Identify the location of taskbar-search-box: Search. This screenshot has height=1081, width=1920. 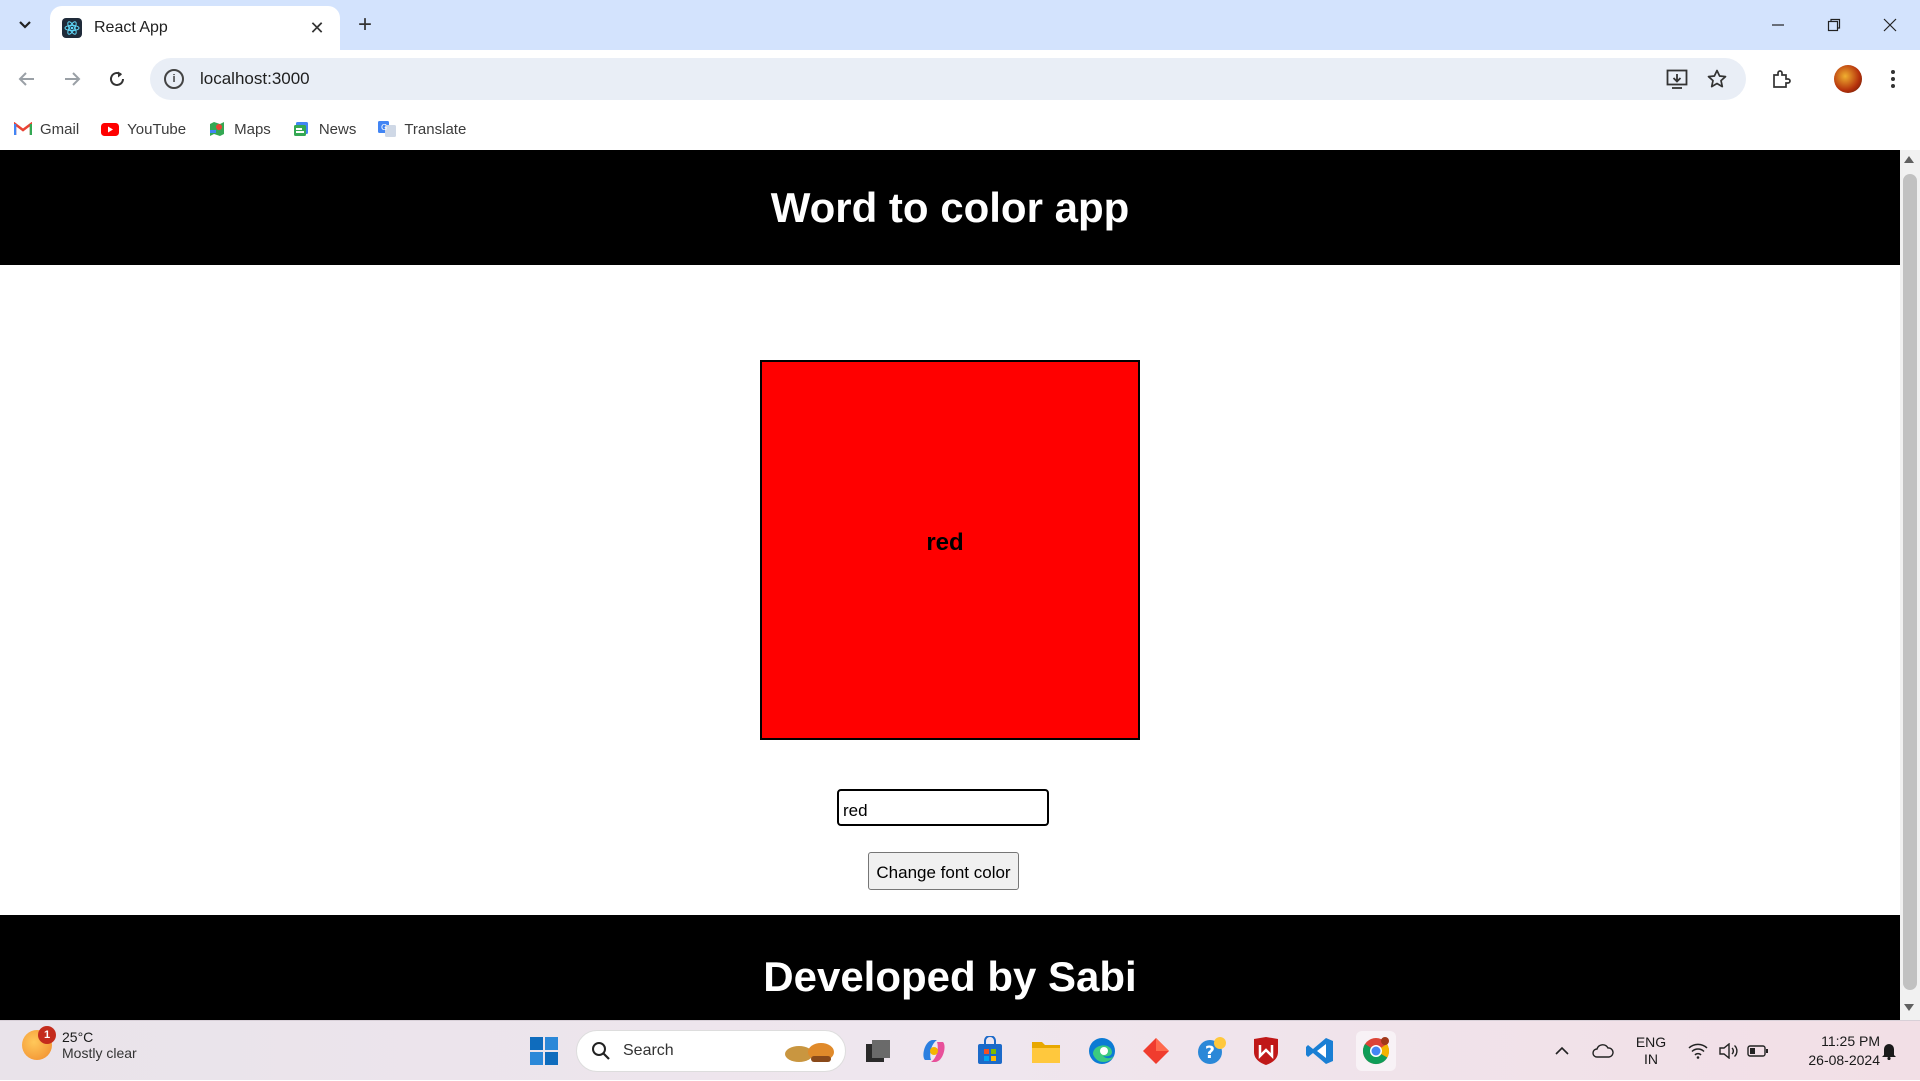
(711, 1051).